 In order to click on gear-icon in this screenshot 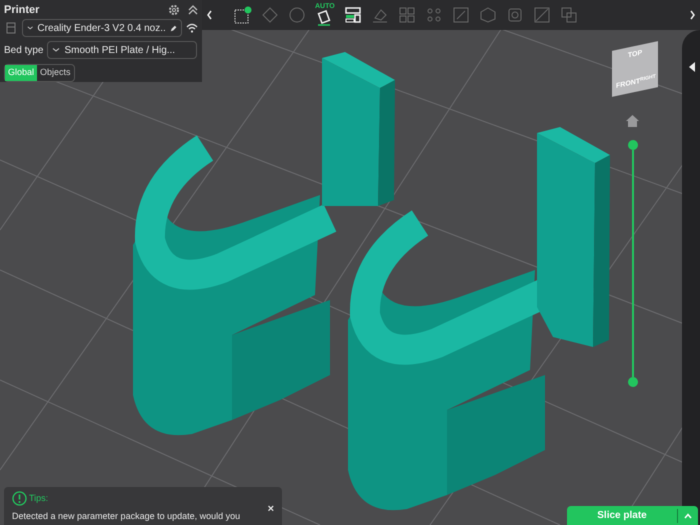, I will do `click(174, 10)`.